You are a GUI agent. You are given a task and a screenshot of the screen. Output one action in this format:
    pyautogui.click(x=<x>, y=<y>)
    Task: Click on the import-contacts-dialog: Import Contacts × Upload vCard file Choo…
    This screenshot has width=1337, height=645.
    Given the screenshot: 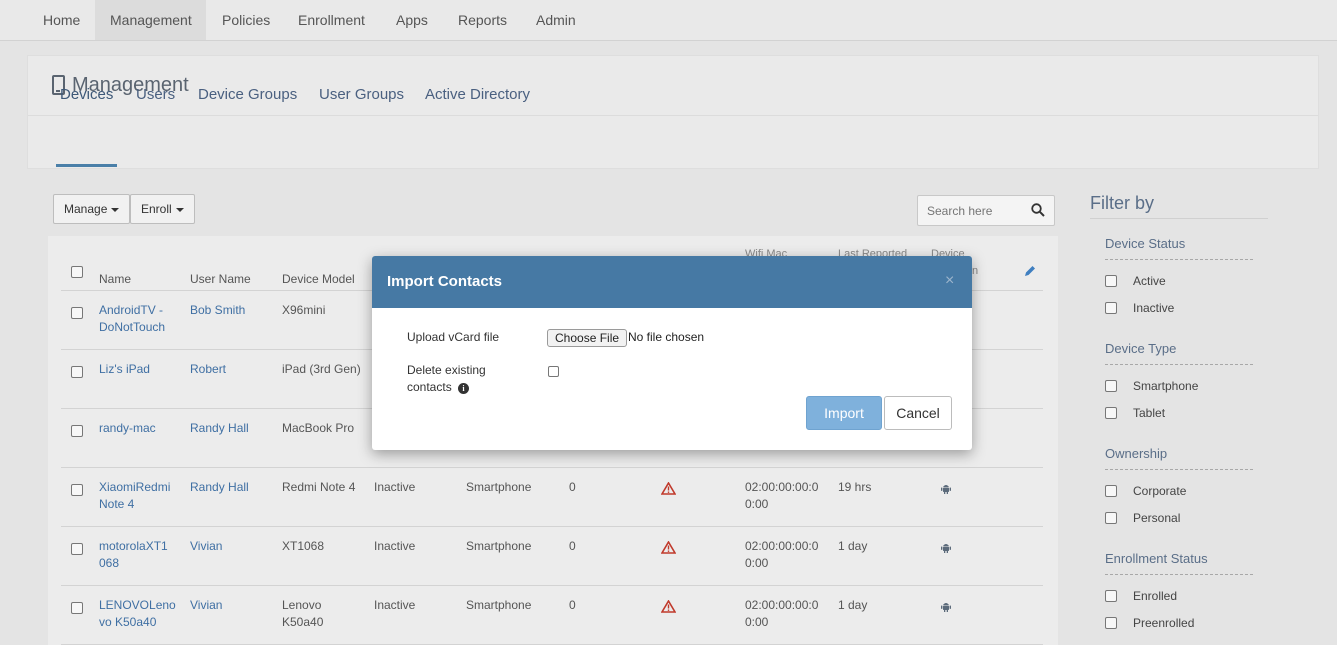 What is the action you would take?
    pyautogui.click(x=672, y=353)
    